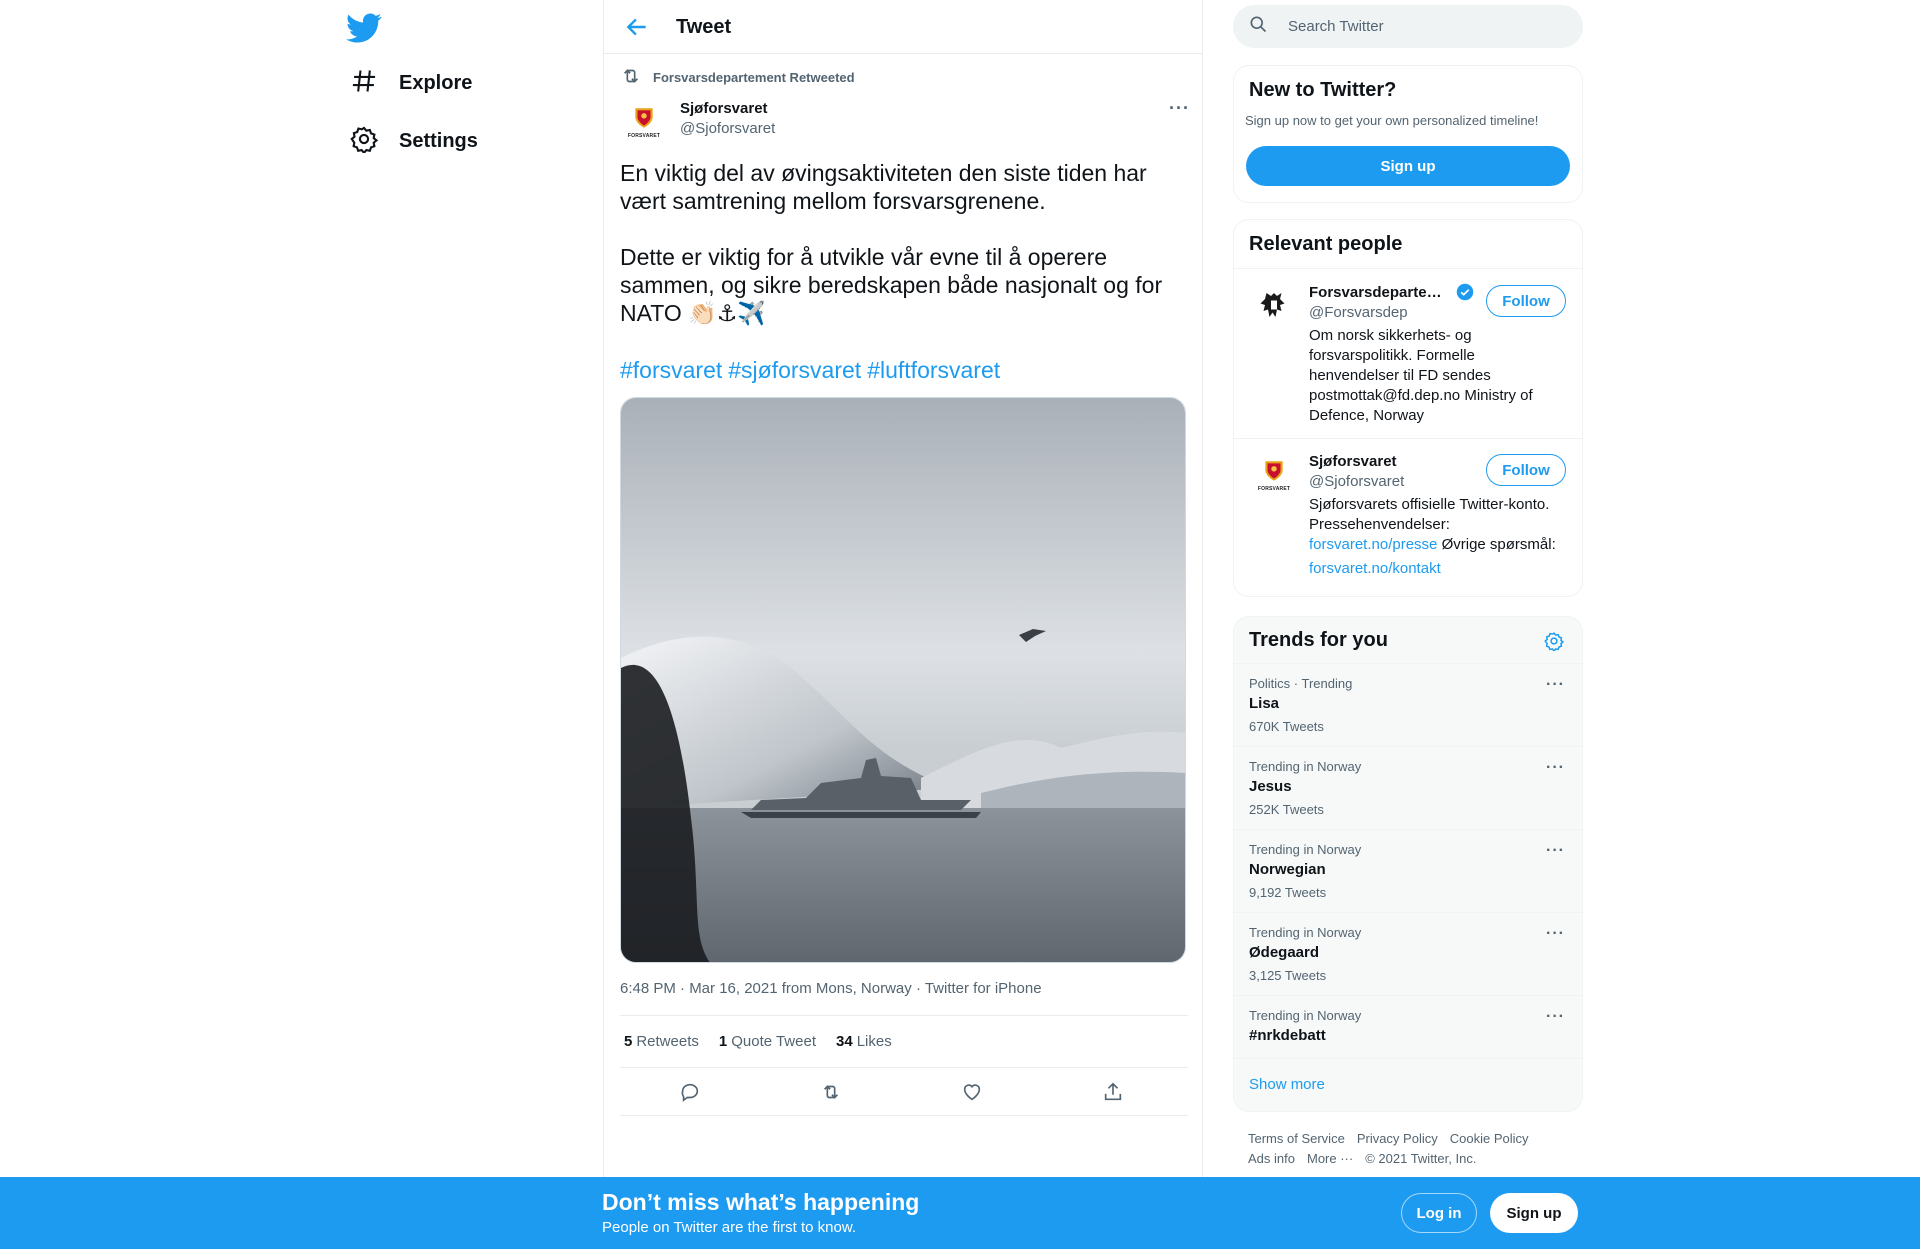  Describe the element at coordinates (690, 1092) in the screenshot. I see `reply-icon` at that location.